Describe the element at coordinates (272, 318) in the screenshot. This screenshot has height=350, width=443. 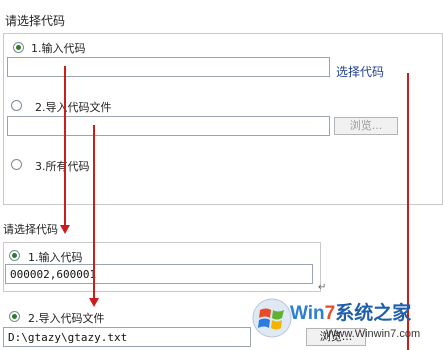
I see `windows-logo-icon` at that location.